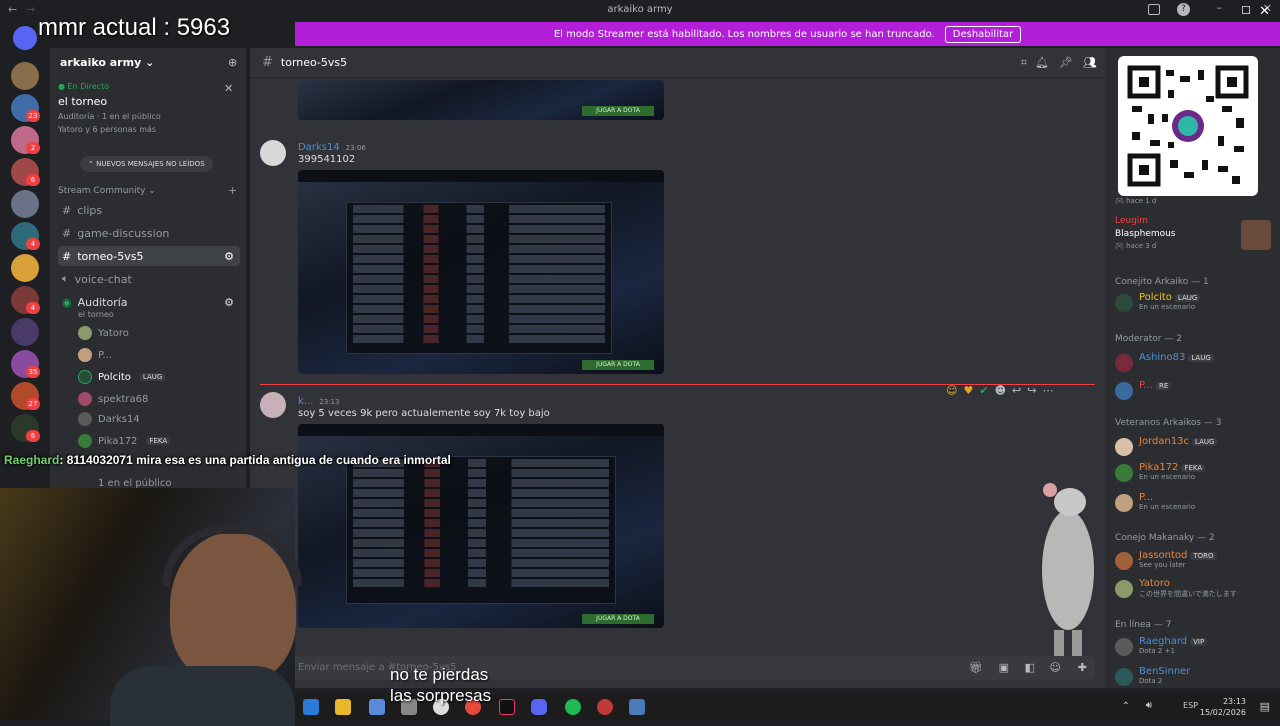 The width and height of the screenshot is (1280, 726). I want to click on discord-home-icon, so click(25, 38).